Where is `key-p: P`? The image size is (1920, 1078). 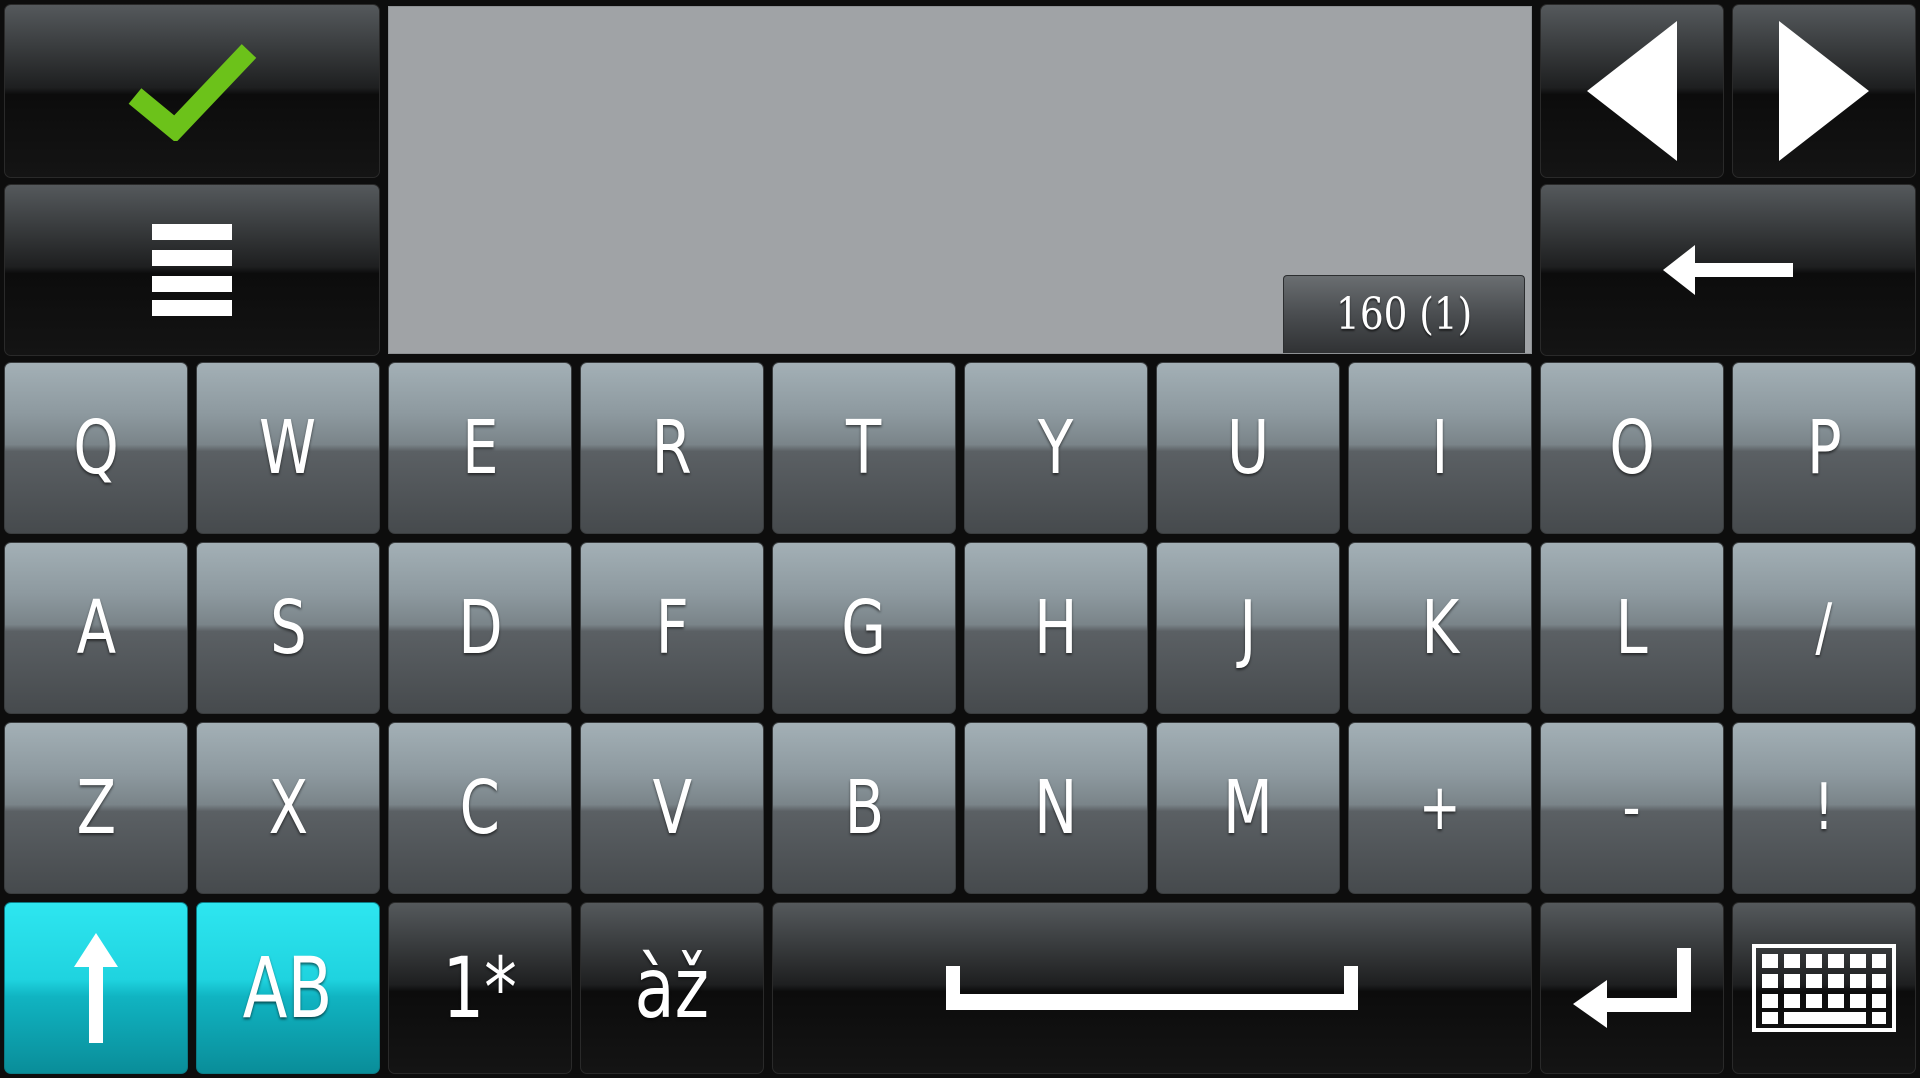
key-p: P is located at coordinates (1824, 448).